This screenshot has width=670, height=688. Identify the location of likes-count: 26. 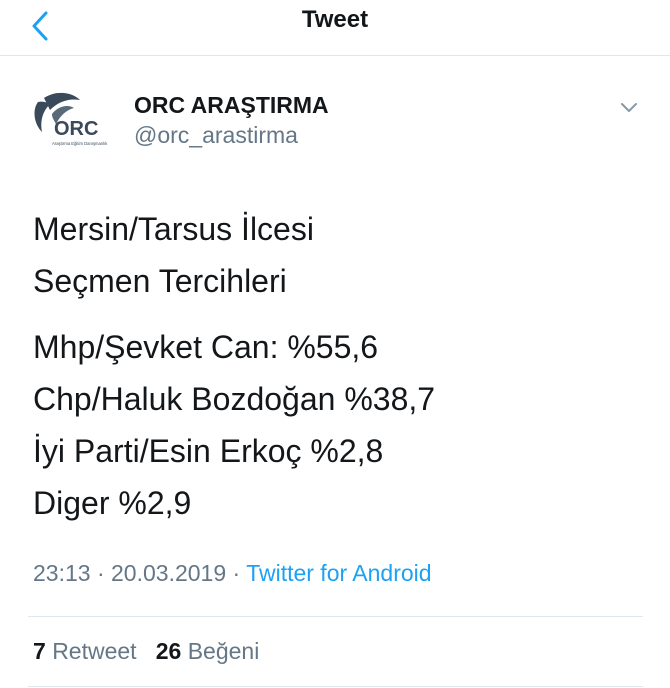
(168, 651).